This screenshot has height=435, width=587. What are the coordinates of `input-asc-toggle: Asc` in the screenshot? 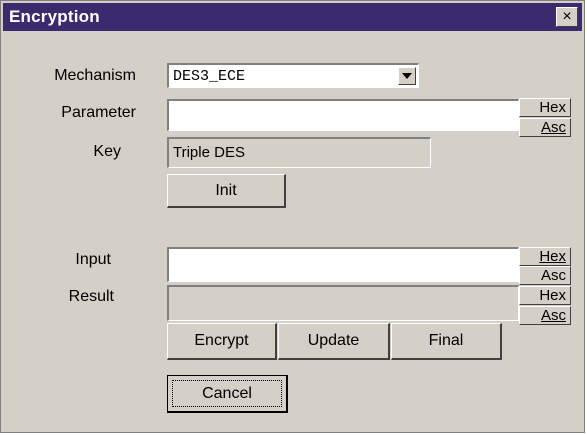 It's located at (545, 275).